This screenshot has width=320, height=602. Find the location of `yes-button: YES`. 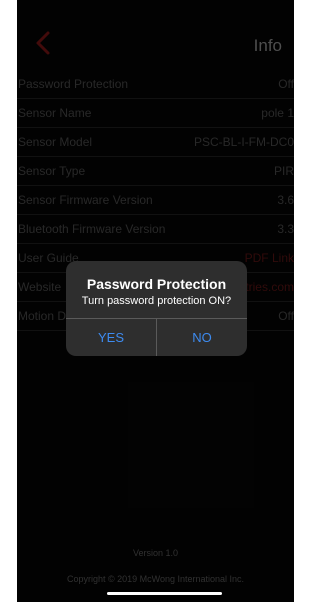

yes-button: YES is located at coordinates (111, 337).